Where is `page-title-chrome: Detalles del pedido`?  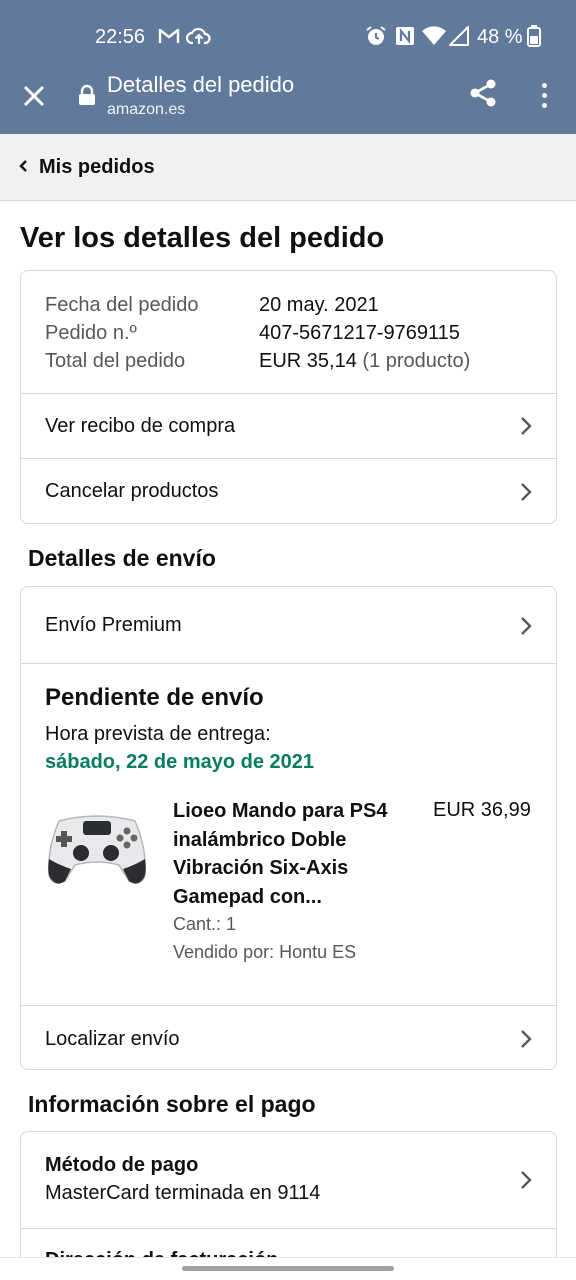 page-title-chrome: Detalles del pedido is located at coordinates (201, 84).